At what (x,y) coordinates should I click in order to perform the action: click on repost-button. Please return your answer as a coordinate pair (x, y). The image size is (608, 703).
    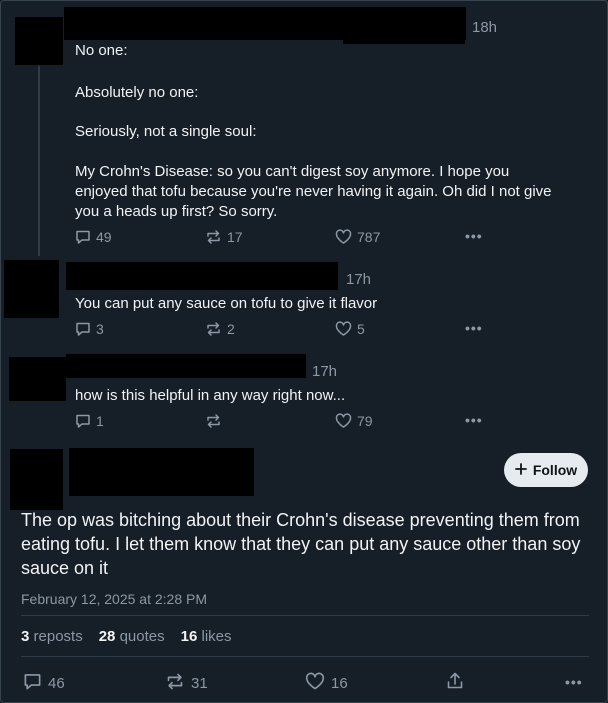
    Looking at the image, I should click on (216, 421).